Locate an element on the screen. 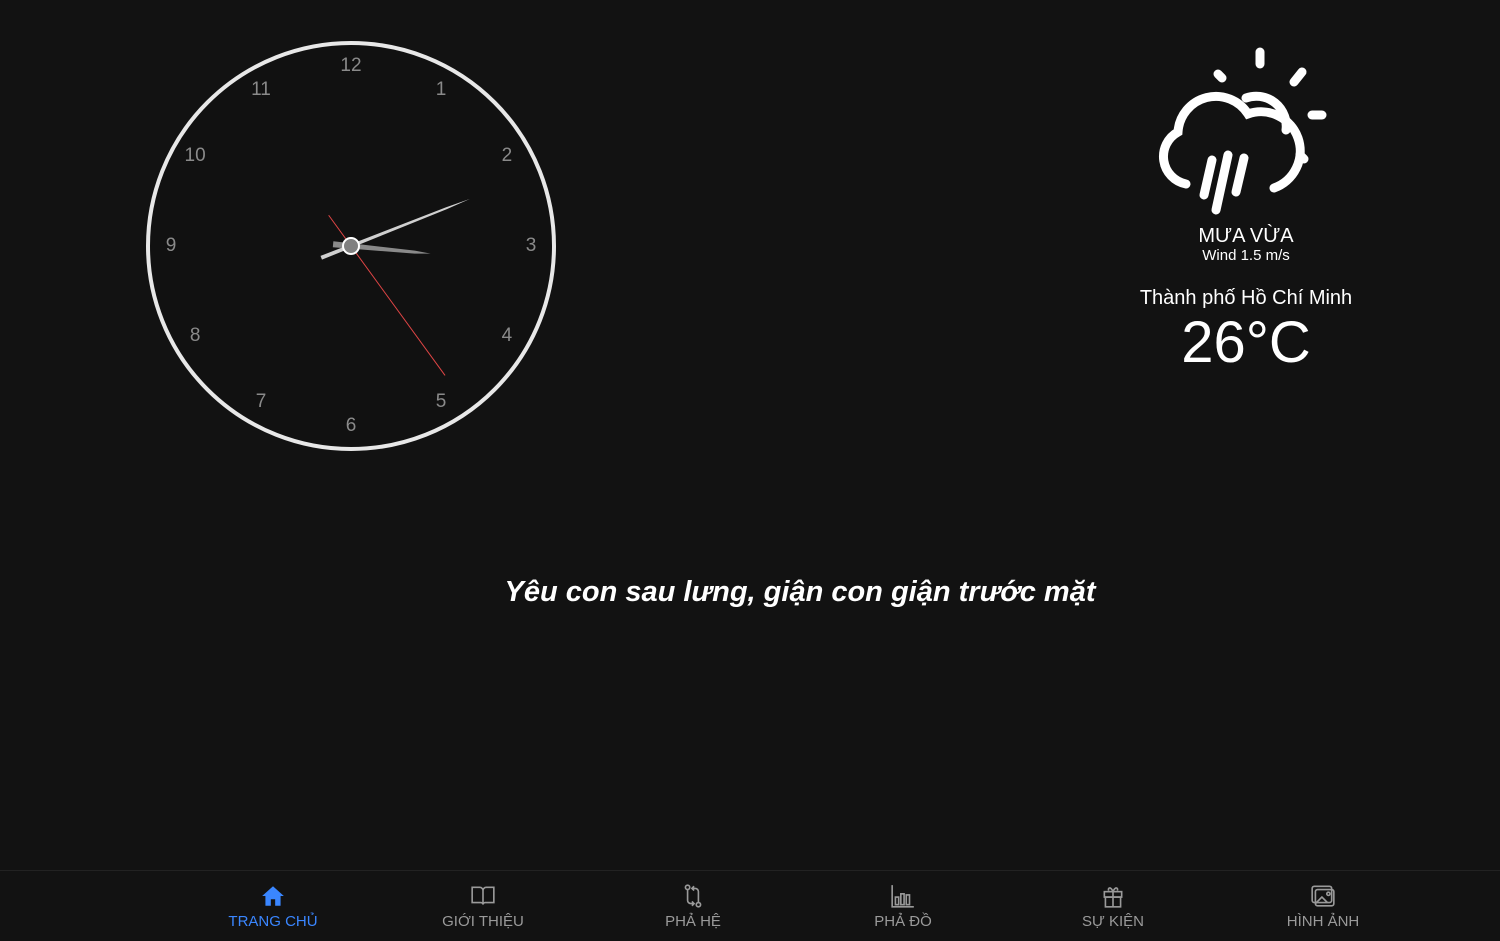  git-compare-icon is located at coordinates (693, 896).